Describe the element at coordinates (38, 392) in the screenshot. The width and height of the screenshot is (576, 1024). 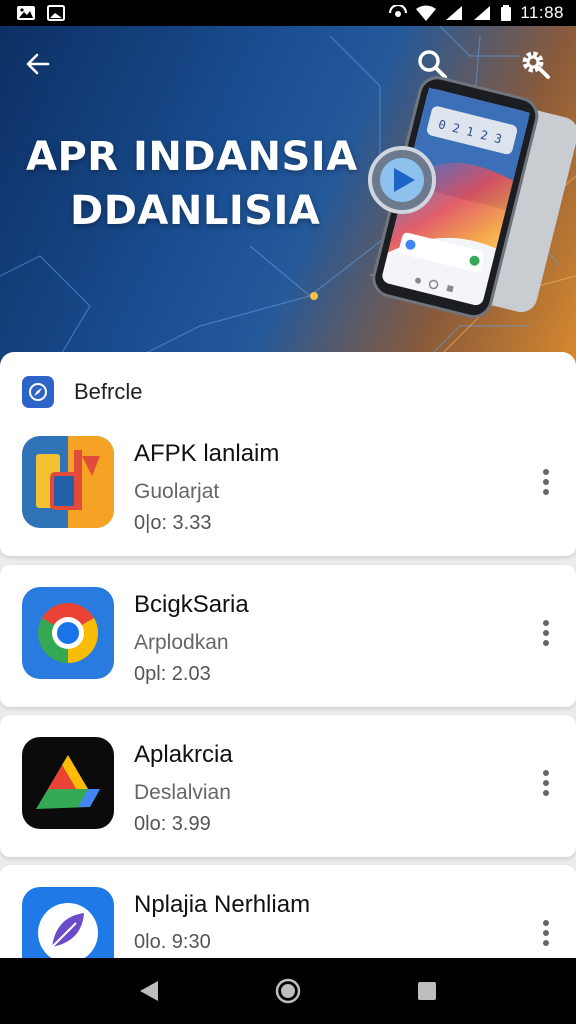
I see `compass-globe-icon` at that location.